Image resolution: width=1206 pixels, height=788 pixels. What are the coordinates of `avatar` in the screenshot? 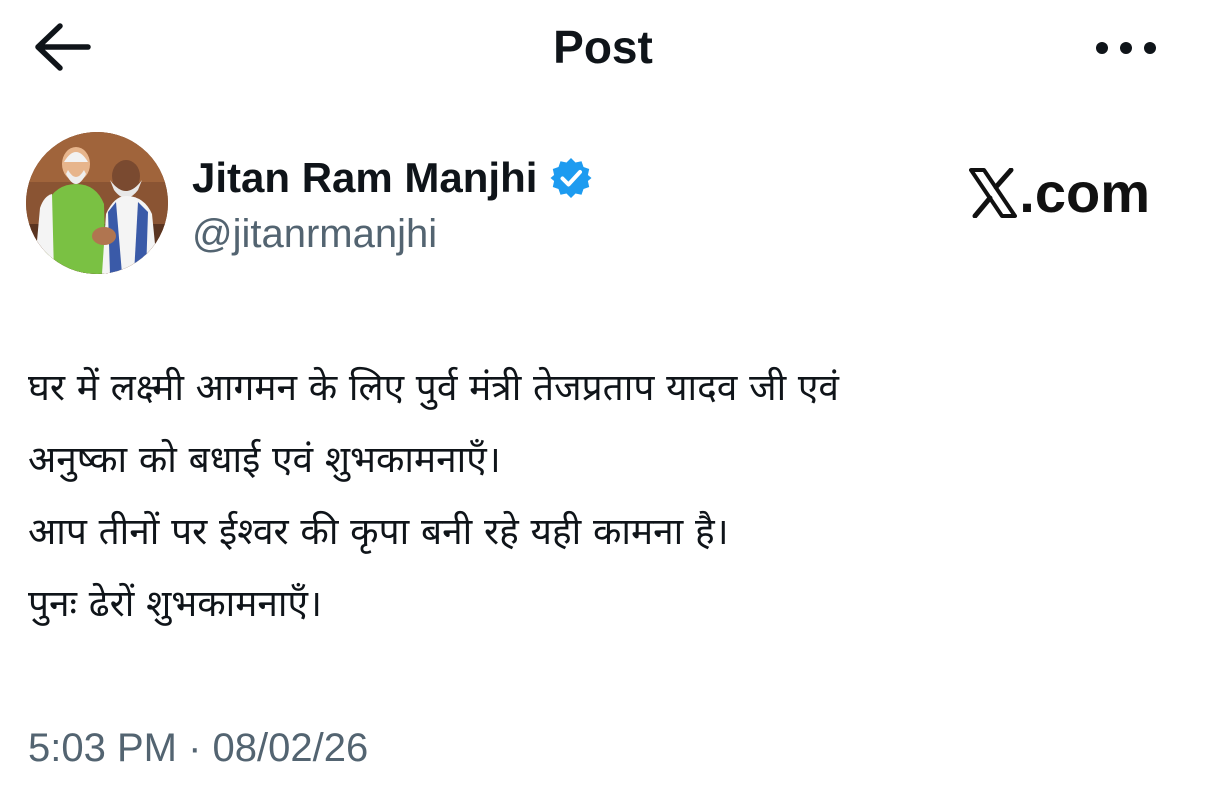 It's located at (97, 203).